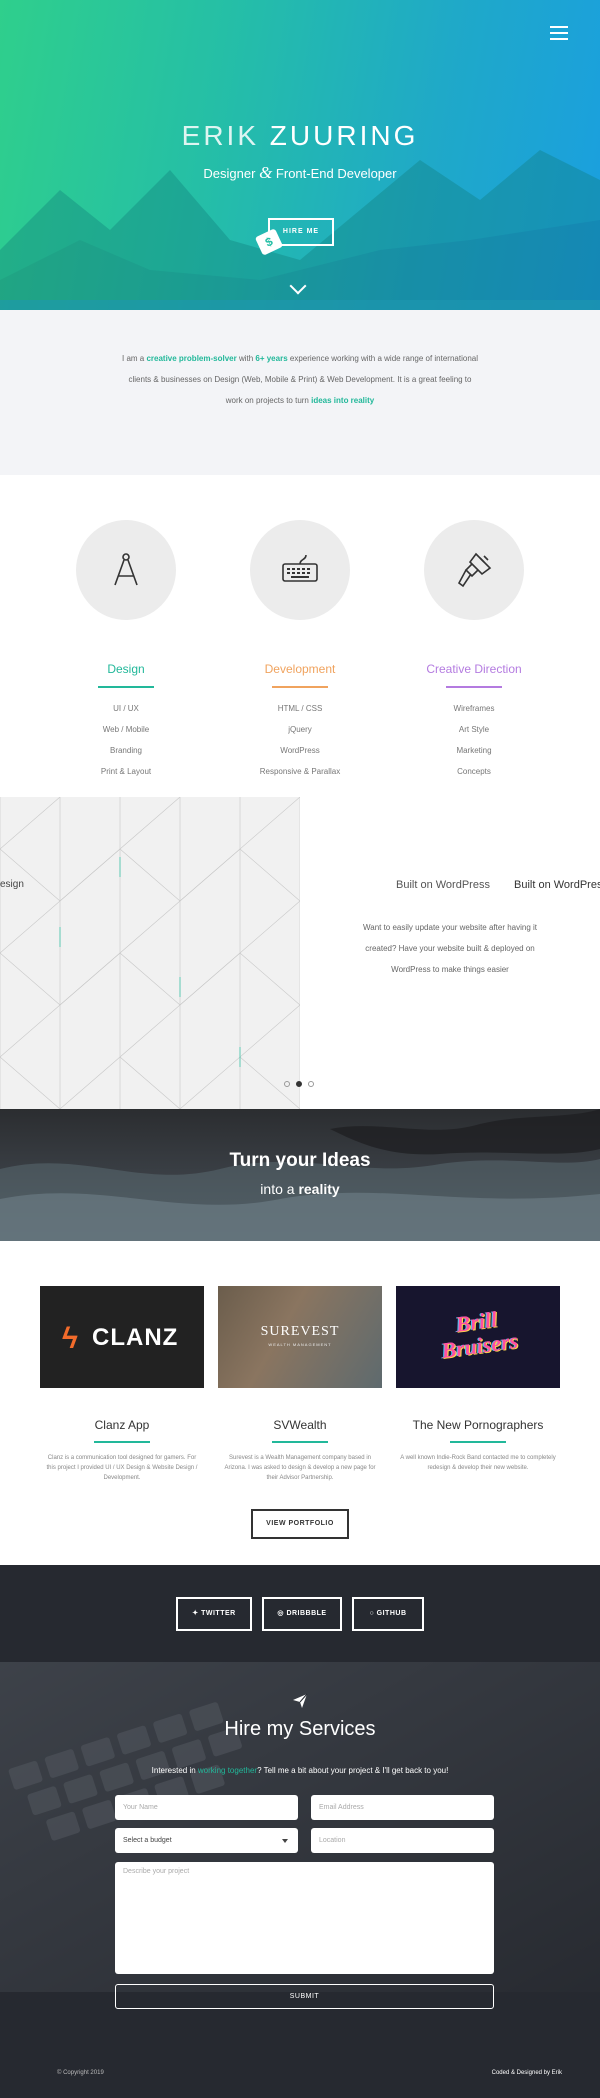 The width and height of the screenshot is (600, 2098). What do you see at coordinates (304, 1918) in the screenshot?
I see `project-textarea: Describe your project` at bounding box center [304, 1918].